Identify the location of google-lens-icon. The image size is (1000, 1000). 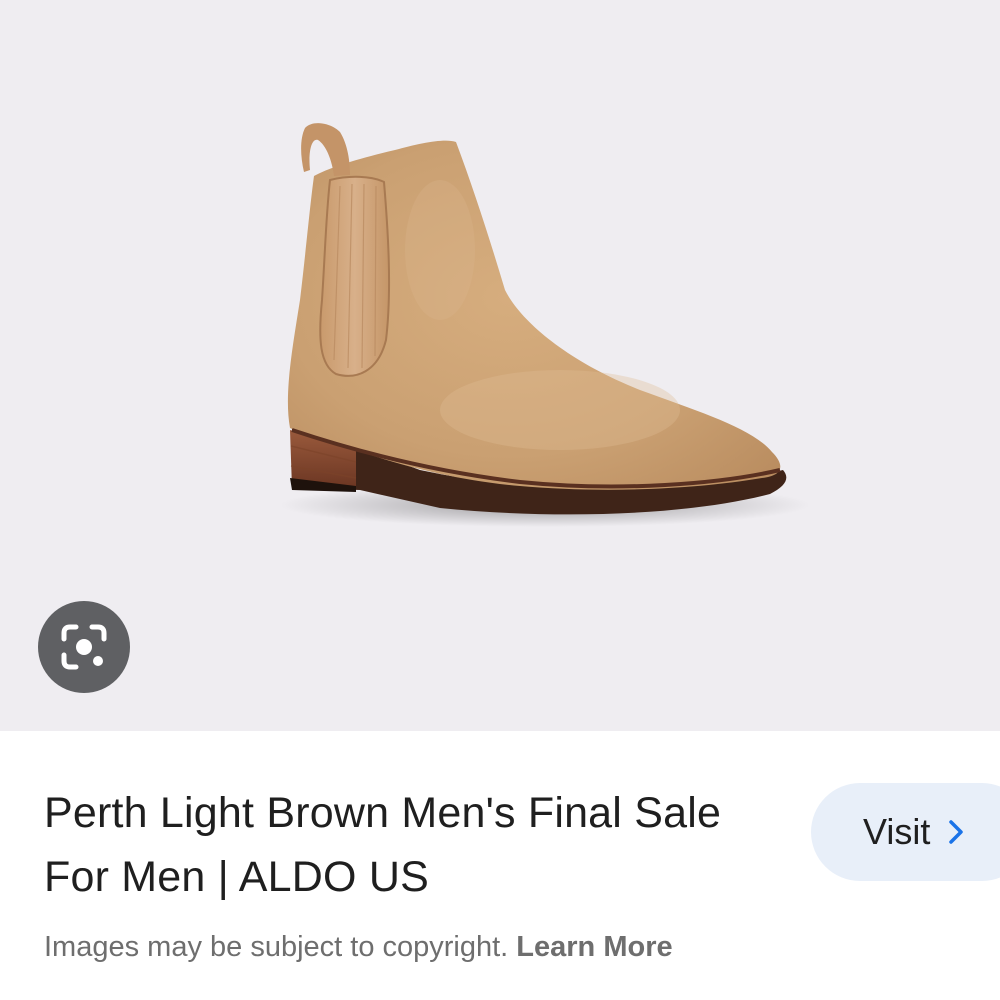
(84, 647).